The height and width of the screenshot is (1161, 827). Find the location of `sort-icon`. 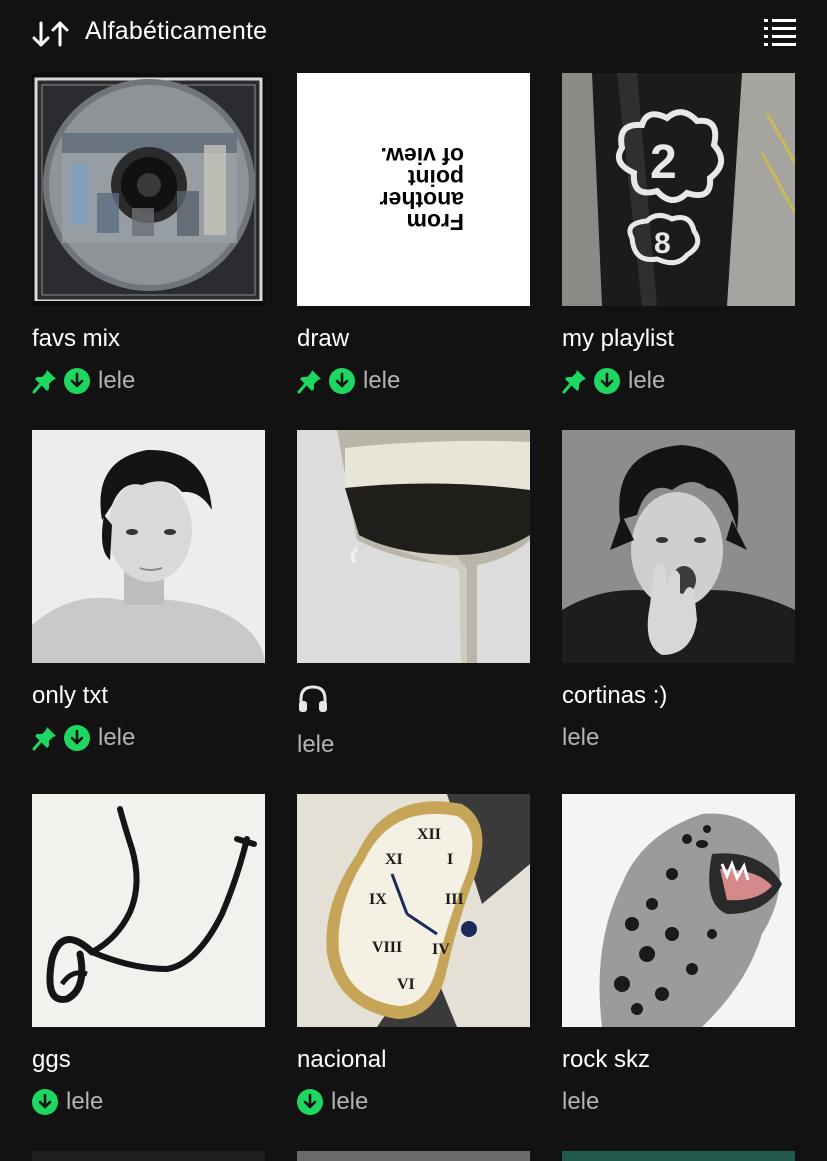

sort-icon is located at coordinates (51, 34).